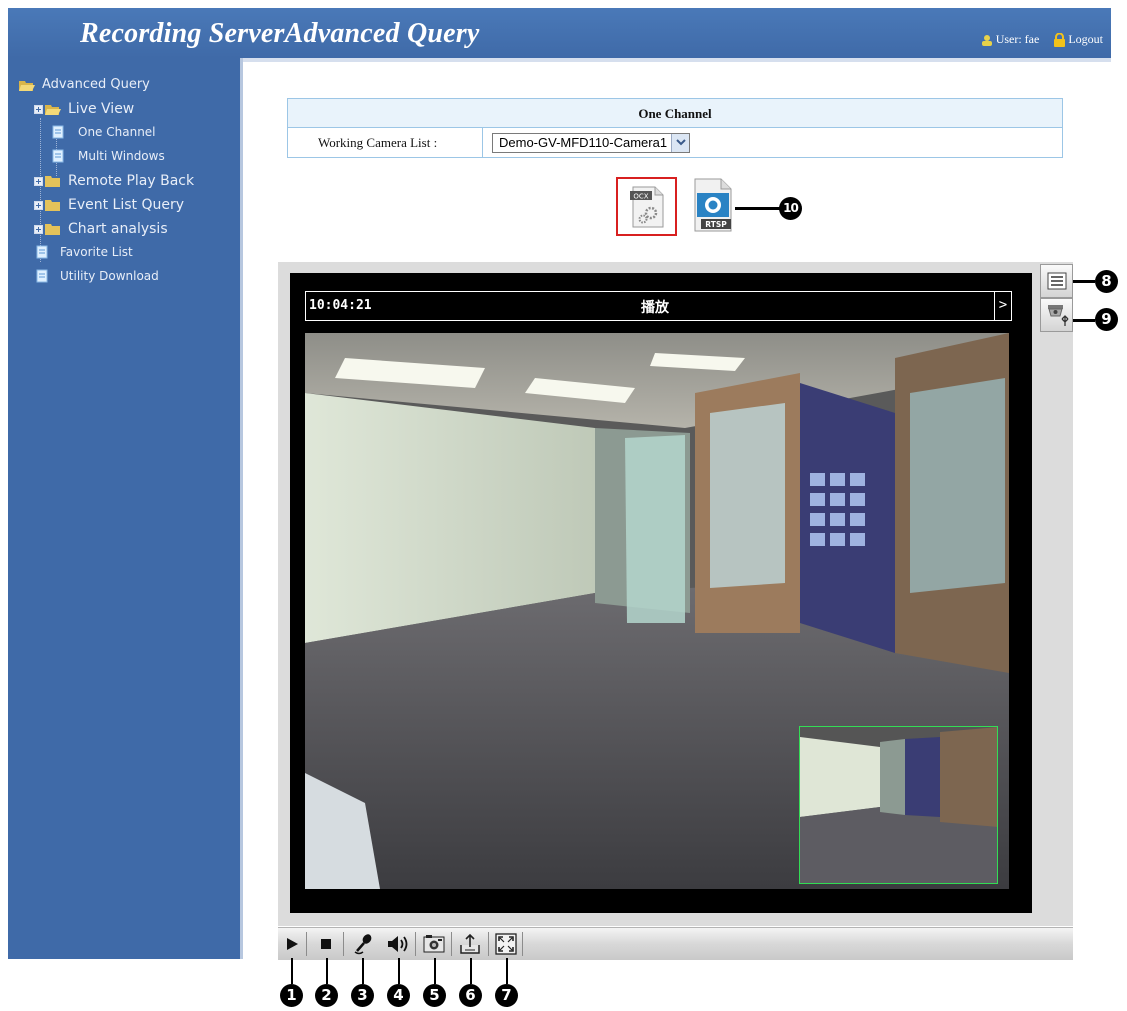 The image size is (1127, 1011). I want to click on user-icon, so click(986, 40).